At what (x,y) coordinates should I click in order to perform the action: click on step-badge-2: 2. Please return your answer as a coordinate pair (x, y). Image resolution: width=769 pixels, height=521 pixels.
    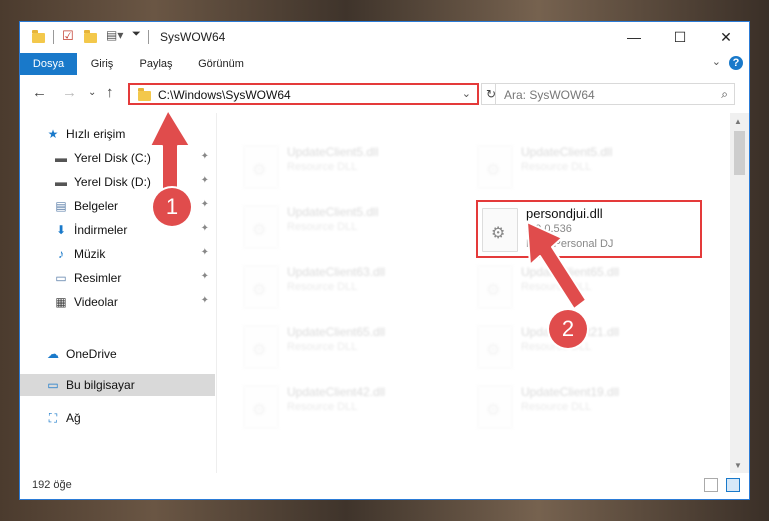
    Looking at the image, I should click on (568, 329).